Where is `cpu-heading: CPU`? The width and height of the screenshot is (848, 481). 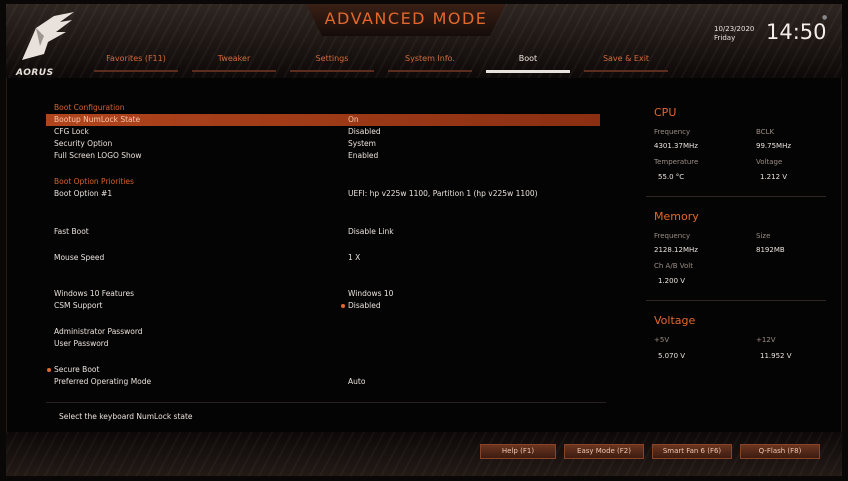 cpu-heading: CPU is located at coordinates (665, 112).